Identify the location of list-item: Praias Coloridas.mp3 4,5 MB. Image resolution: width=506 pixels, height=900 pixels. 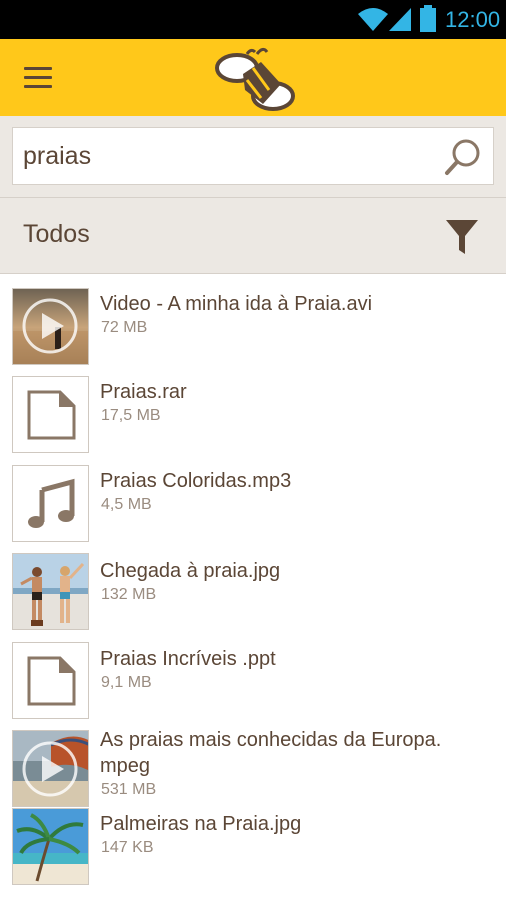
(253, 500).